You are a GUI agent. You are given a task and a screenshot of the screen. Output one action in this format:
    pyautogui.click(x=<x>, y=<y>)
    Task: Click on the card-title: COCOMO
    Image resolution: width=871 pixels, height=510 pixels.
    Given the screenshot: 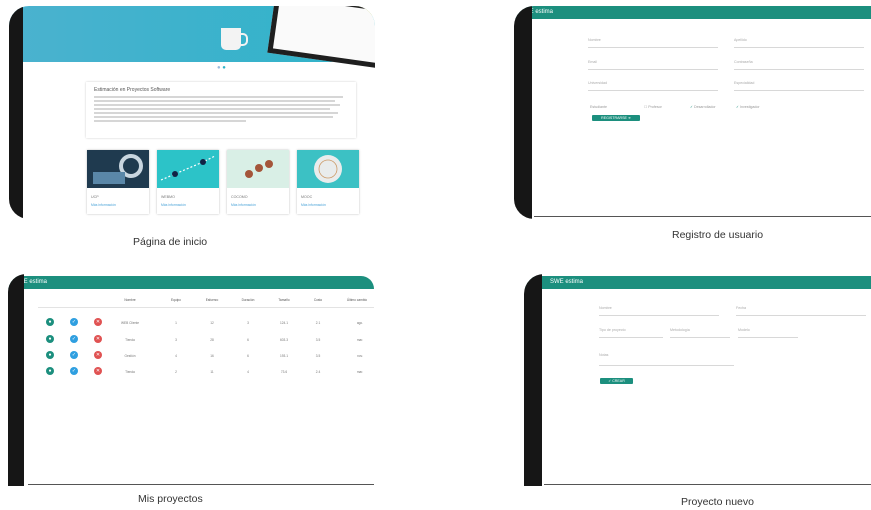 What is the action you would take?
    pyautogui.click(x=239, y=197)
    